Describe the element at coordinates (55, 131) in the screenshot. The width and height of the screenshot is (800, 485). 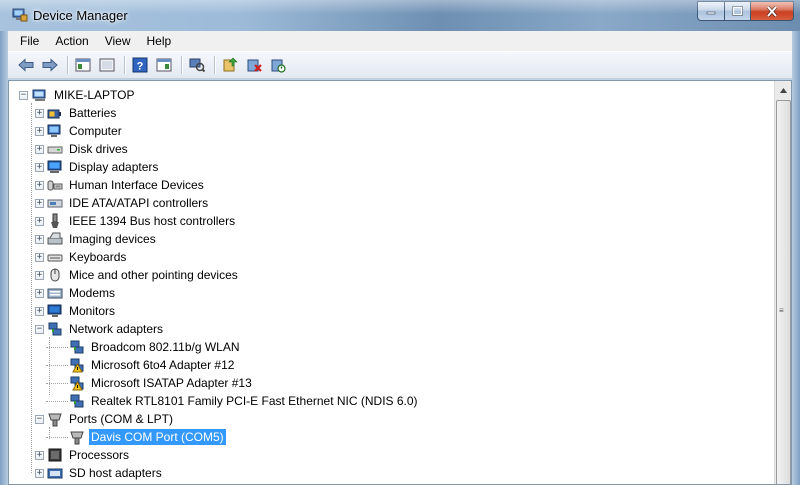
I see `computer-icon` at that location.